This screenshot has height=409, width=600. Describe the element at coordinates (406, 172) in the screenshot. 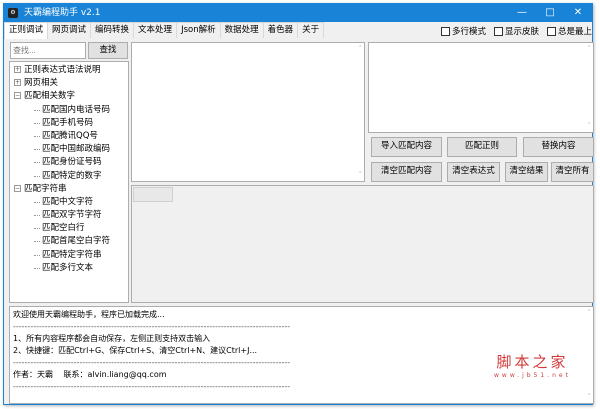

I see `clear-content-button: 清空匹配内容` at that location.